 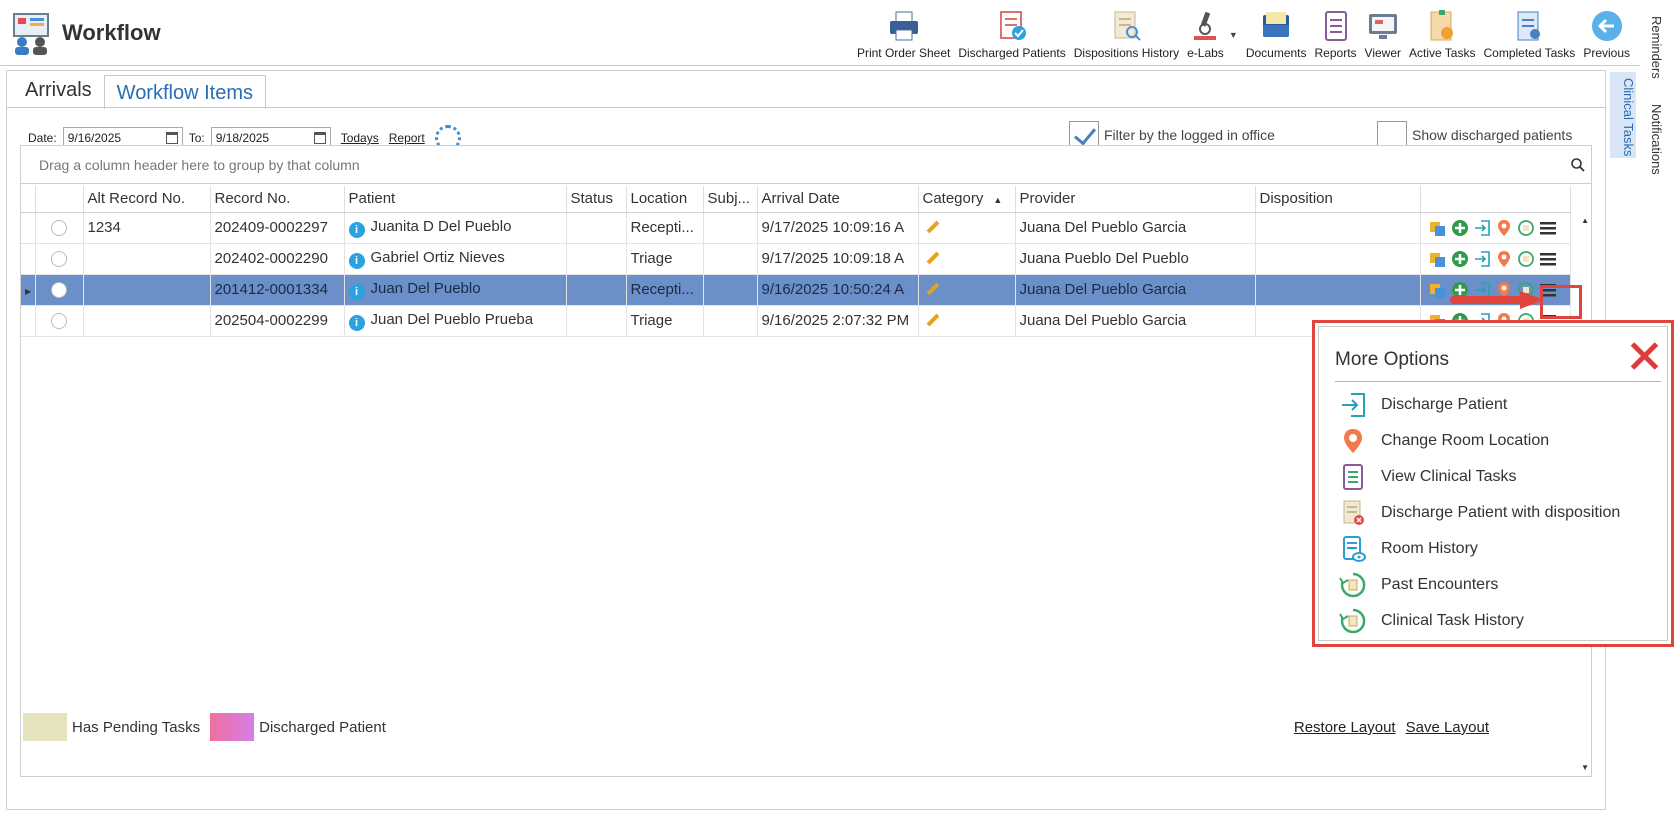 I want to click on close-icon, so click(x=1644, y=356).